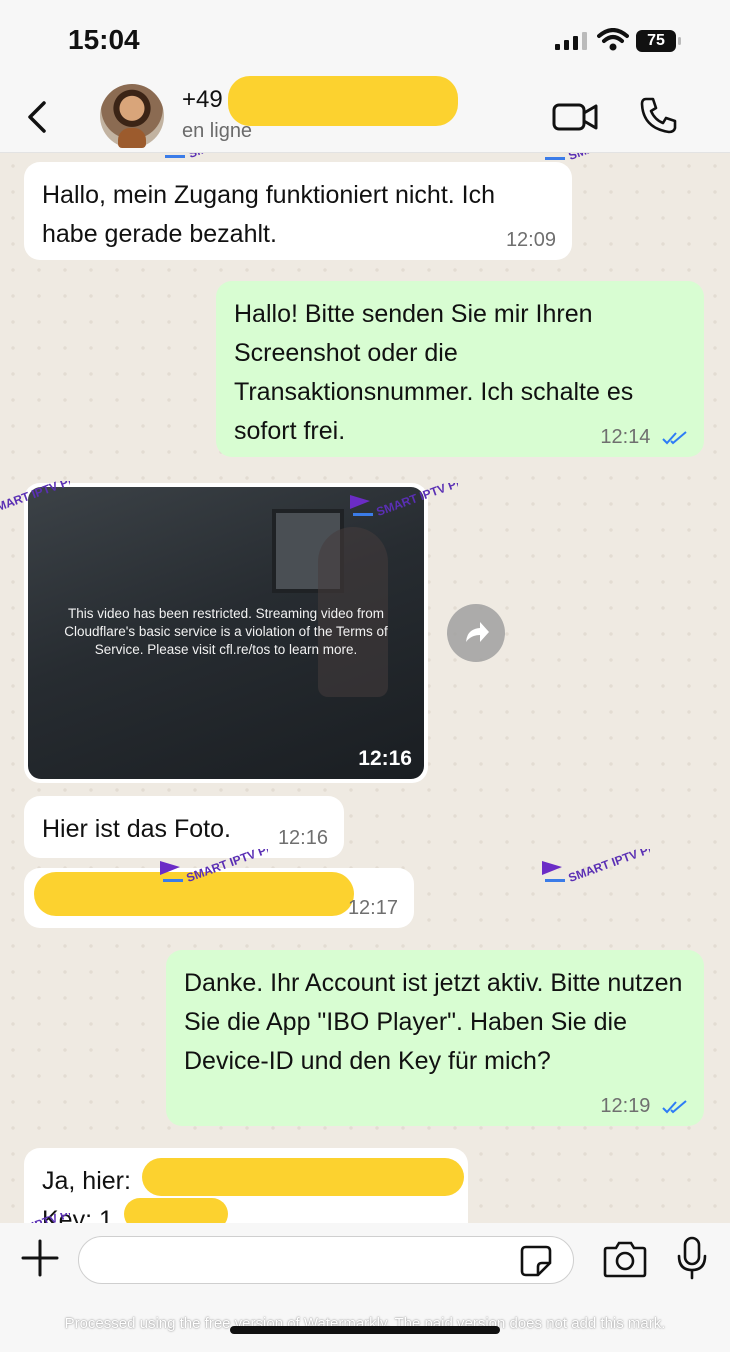 The image size is (730, 1352). Describe the element at coordinates (575, 117) in the screenshot. I see `video-call-icon` at that location.